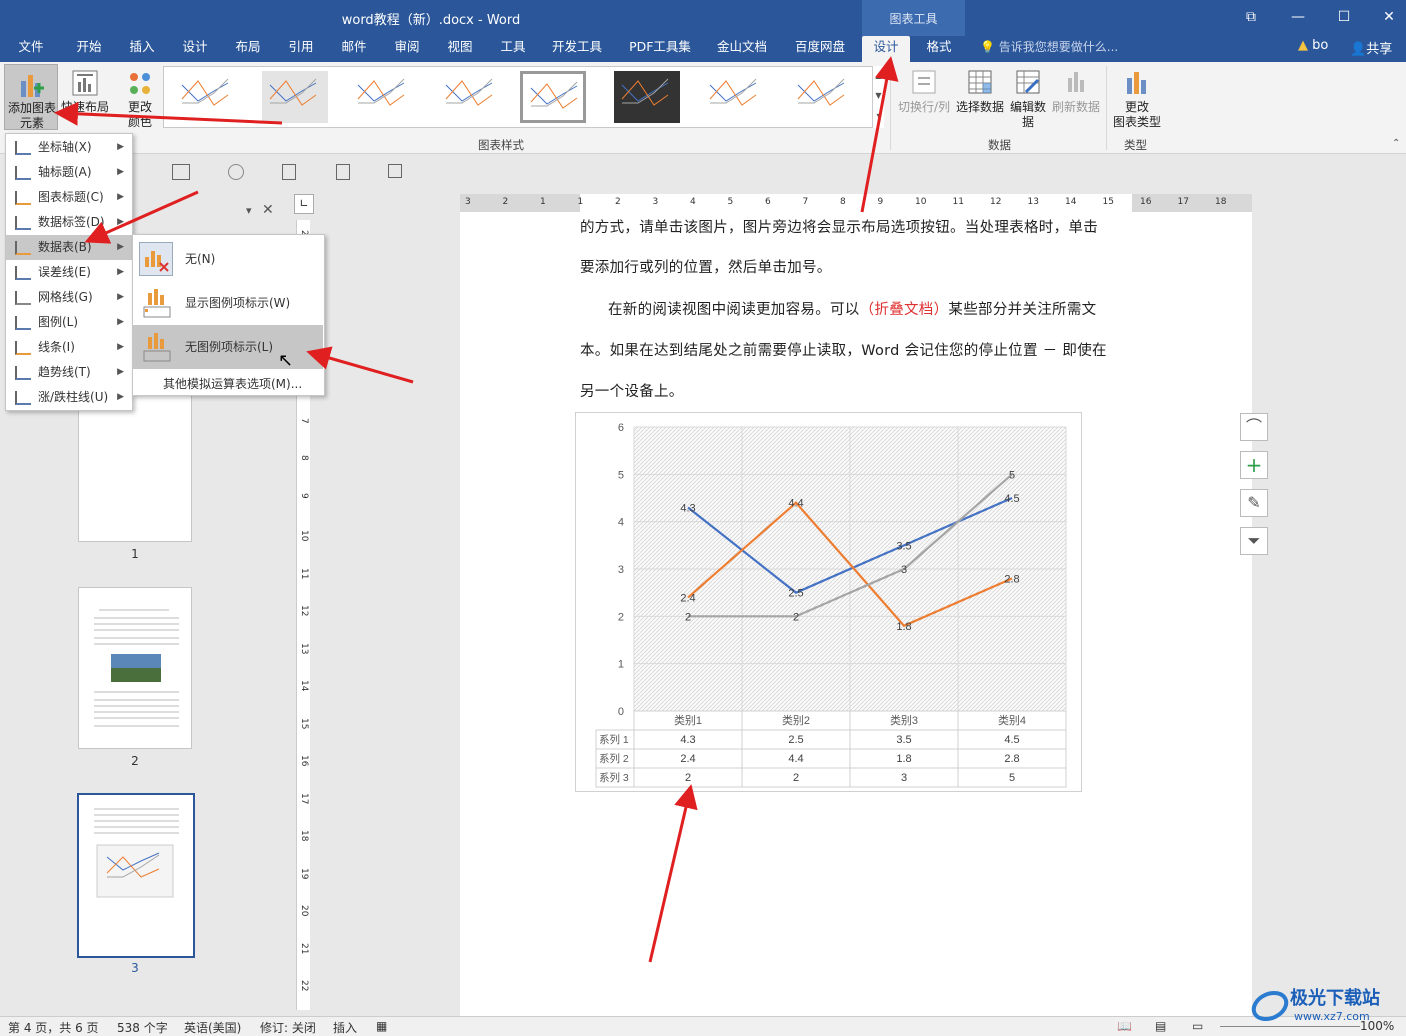  I want to click on menu-item-data-table: 数据表(B) ▶, so click(69, 247).